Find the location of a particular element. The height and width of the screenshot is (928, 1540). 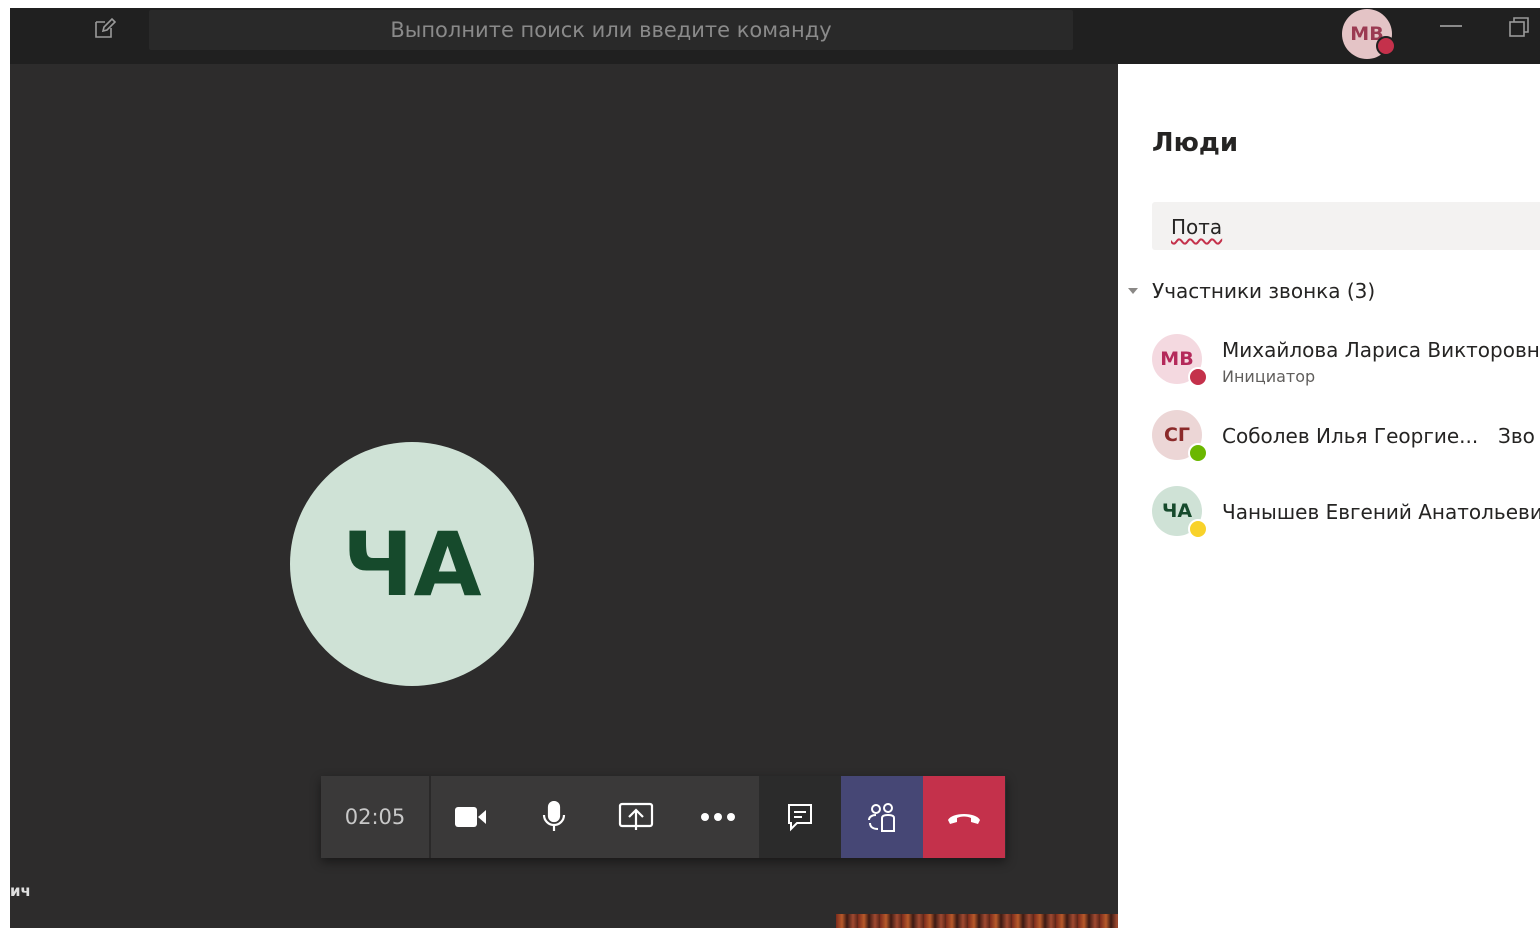

participant-item: СГ Соболев Илья Георгие... Зво is located at coordinates (1346, 437).